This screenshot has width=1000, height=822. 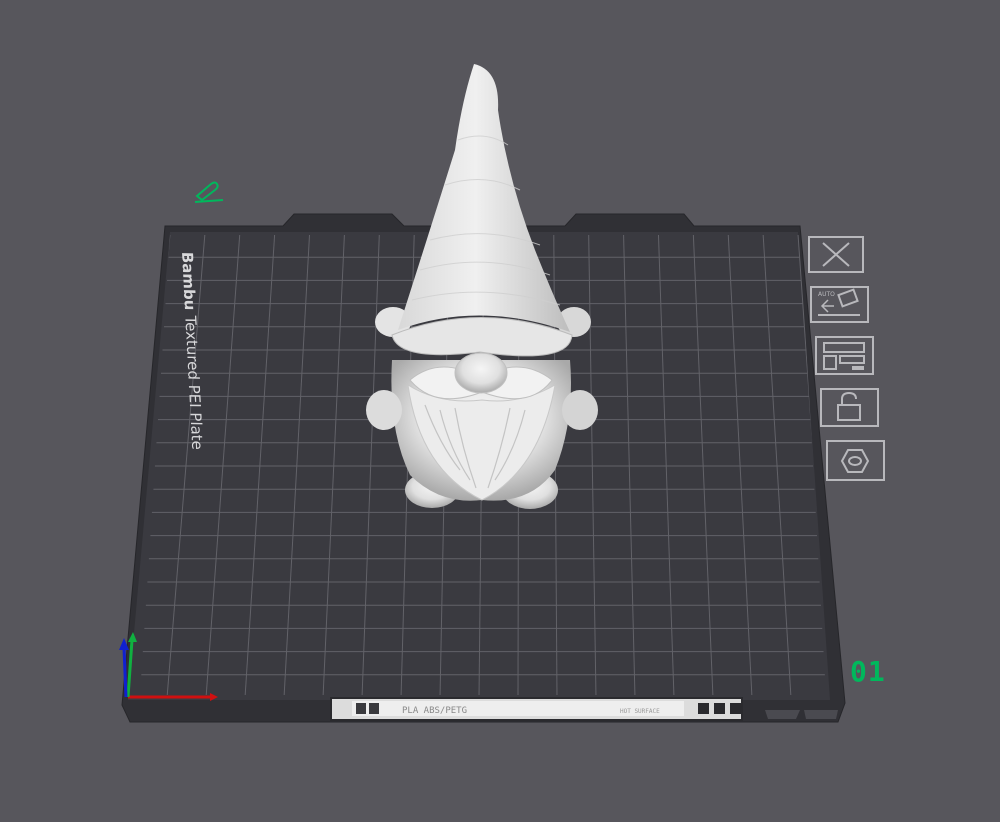 I want to click on close-icon, so click(x=836, y=254).